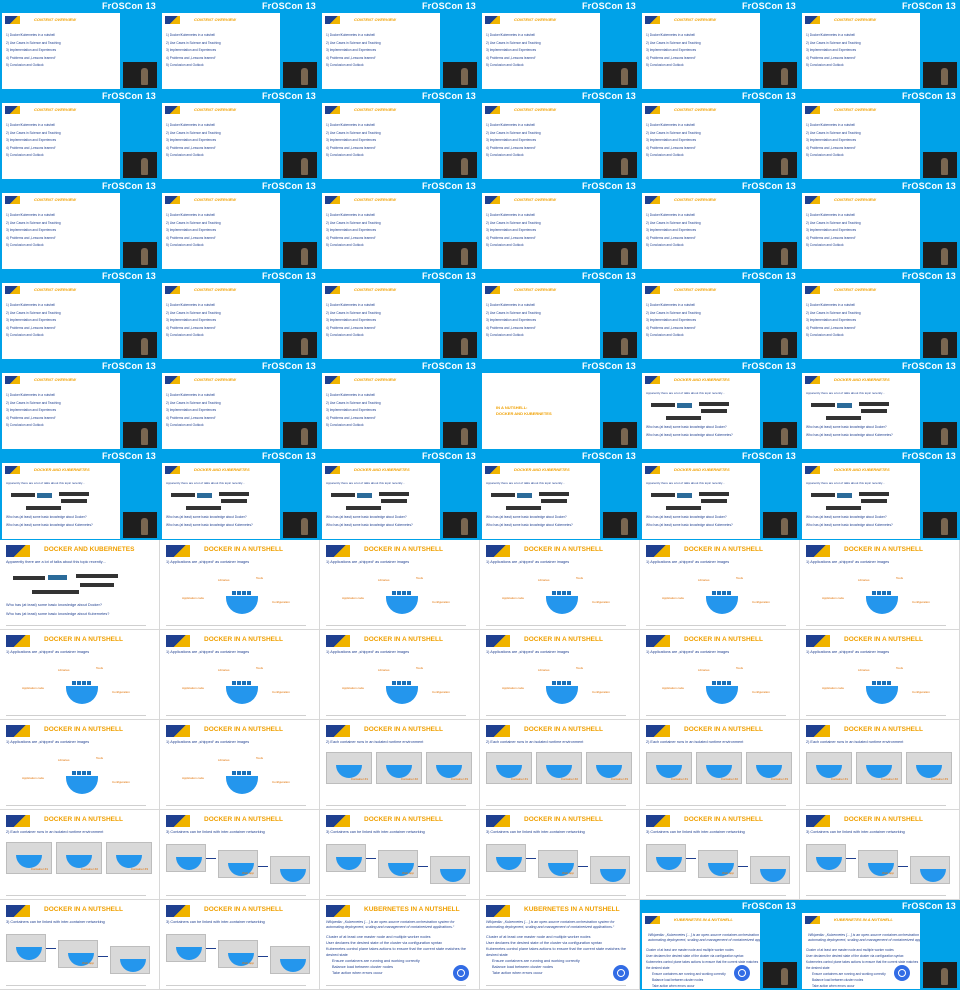 Image resolution: width=960 pixels, height=990 pixels. I want to click on label-application-code: Application code, so click(353, 598).